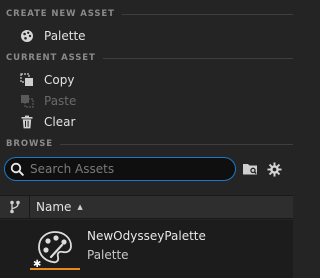 The image size is (320, 278). I want to click on paste-icon, so click(27, 101).